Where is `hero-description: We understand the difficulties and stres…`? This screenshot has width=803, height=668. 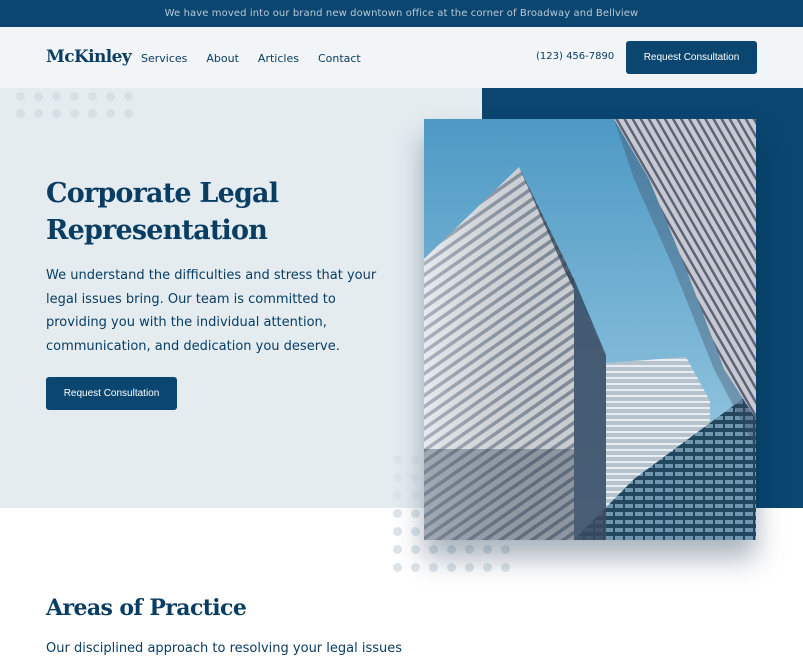
hero-description: We understand the difficulties and stres… is located at coordinates (211, 311).